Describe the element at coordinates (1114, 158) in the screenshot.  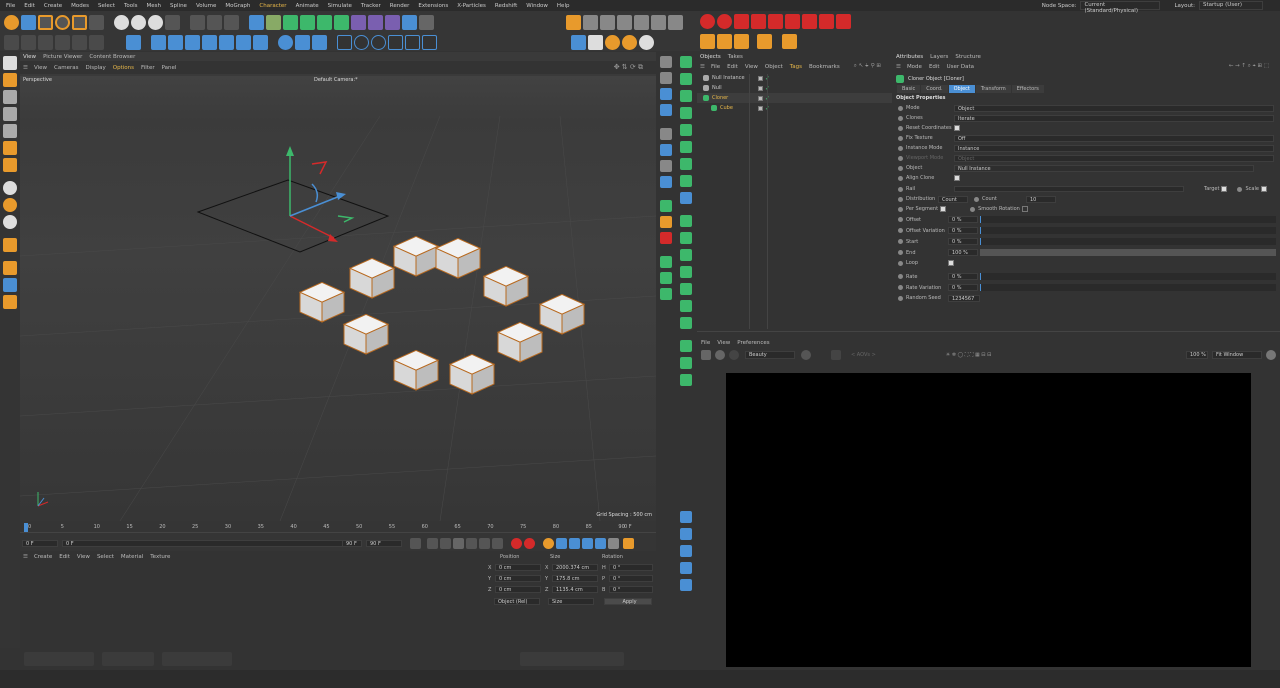
I see `property-select: Object` at that location.